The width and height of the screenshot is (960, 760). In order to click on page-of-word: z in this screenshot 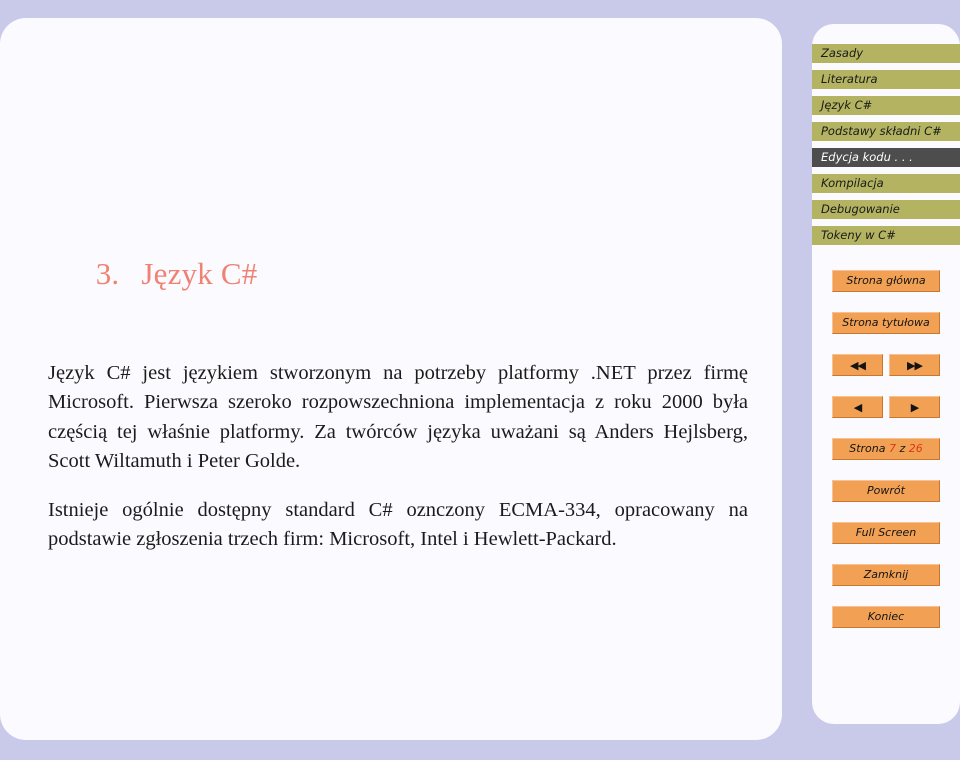, I will do `click(902, 448)`.